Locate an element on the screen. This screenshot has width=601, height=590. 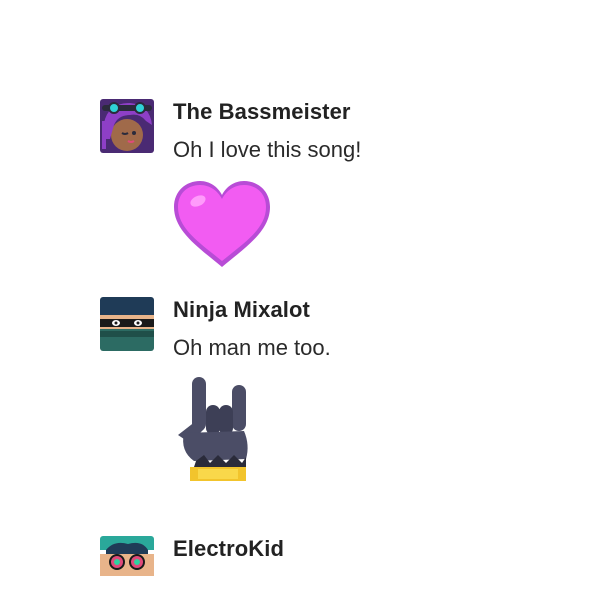
bassmeister-avatar-icon is located at coordinates (127, 126).